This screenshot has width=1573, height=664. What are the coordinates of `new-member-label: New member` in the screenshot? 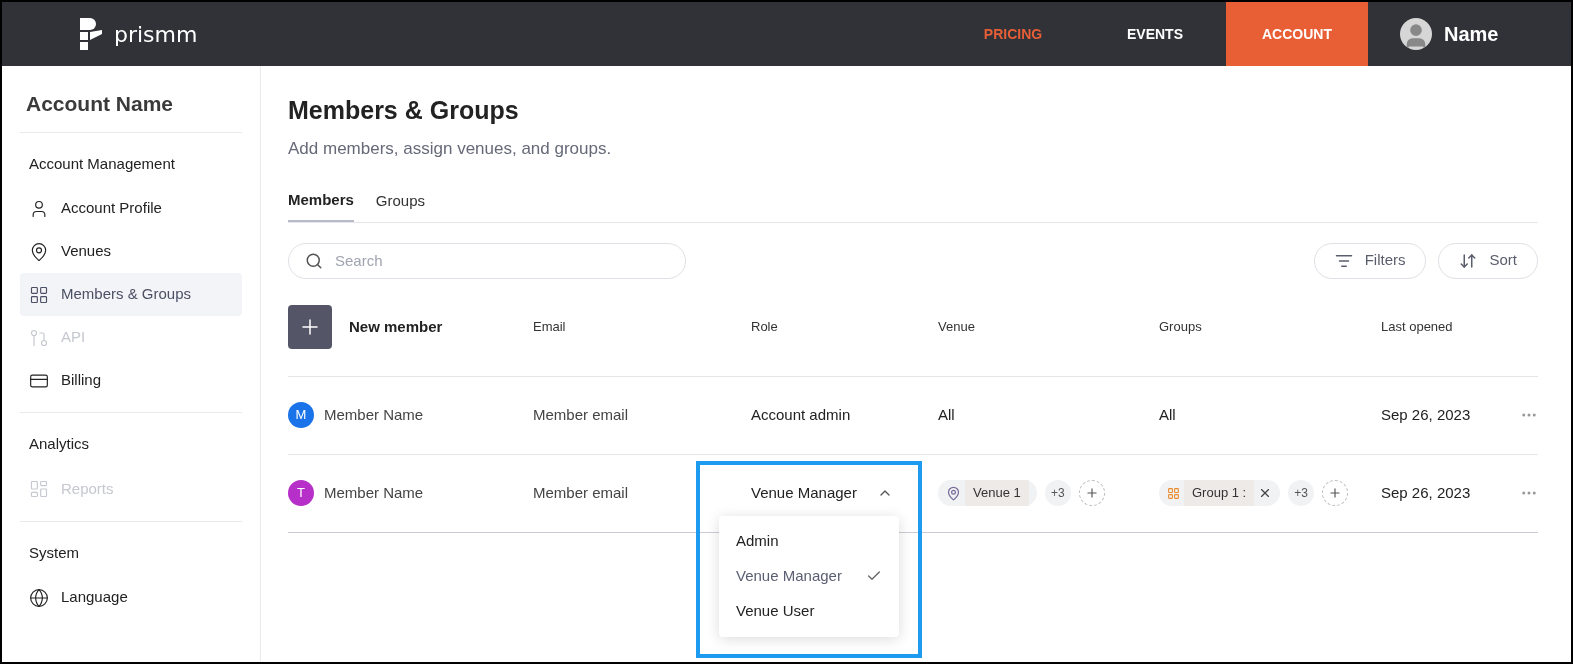 It's located at (396, 327).